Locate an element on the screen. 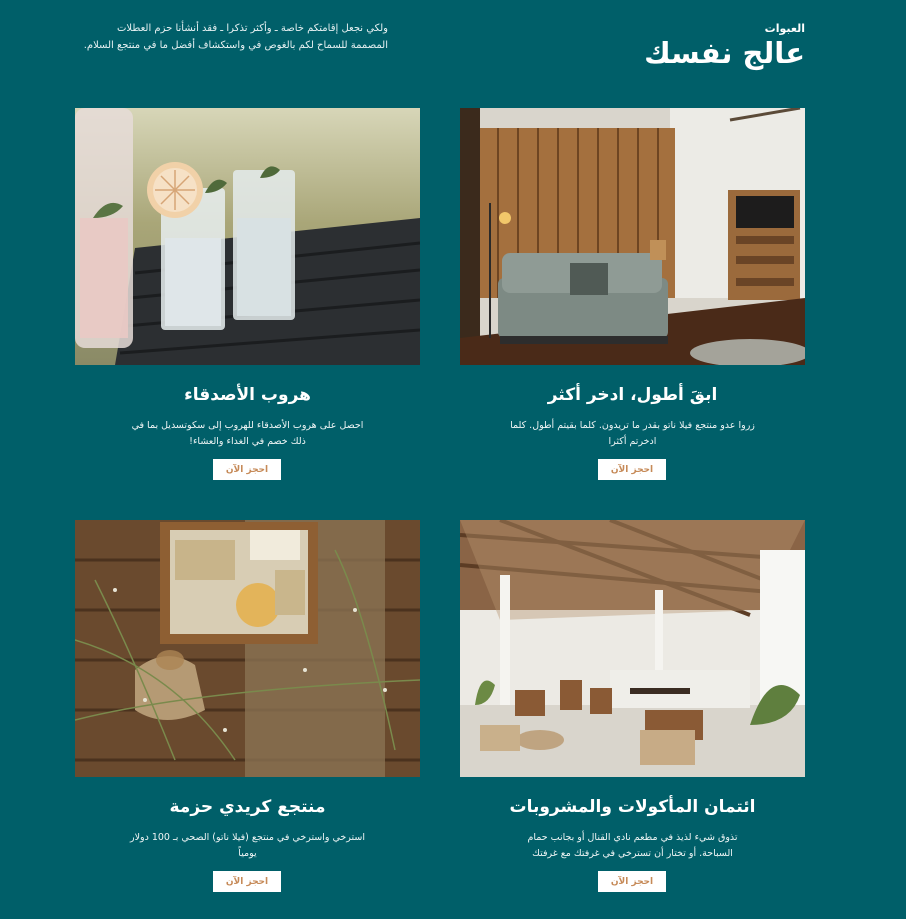  card-title: منتجع كريدي حزمة is located at coordinates (247, 807).